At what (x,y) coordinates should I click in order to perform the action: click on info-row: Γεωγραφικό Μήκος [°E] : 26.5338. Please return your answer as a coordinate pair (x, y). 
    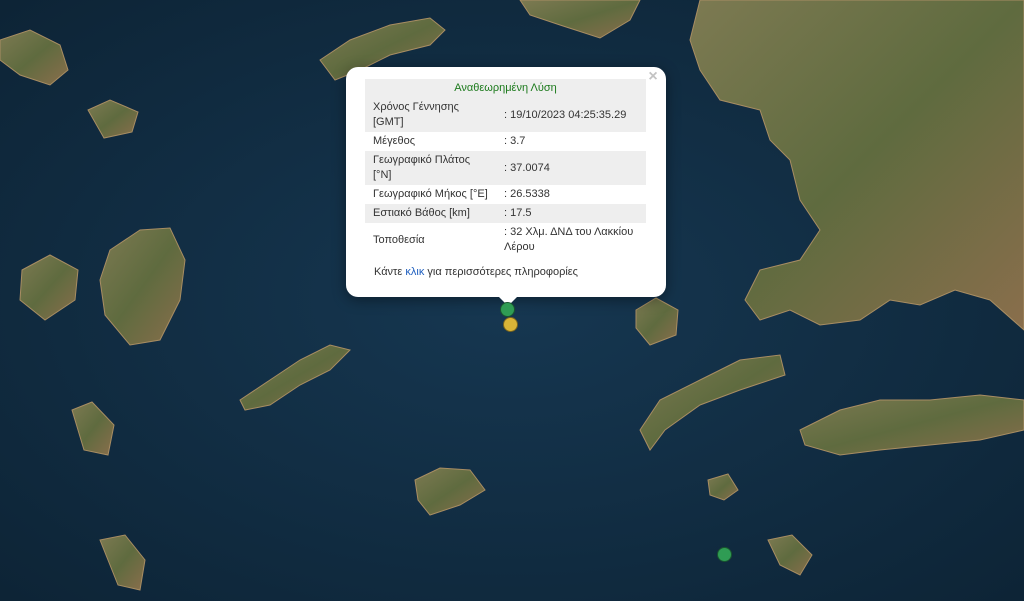
    Looking at the image, I should click on (505, 194).